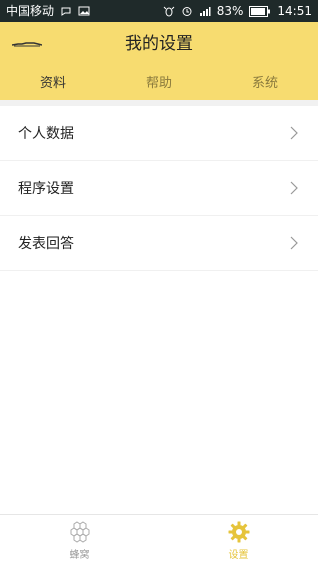 Image resolution: width=320 pixels, height=566 pixels. What do you see at coordinates (66, 11) in the screenshot?
I see `chat-bubble-icon` at bounding box center [66, 11].